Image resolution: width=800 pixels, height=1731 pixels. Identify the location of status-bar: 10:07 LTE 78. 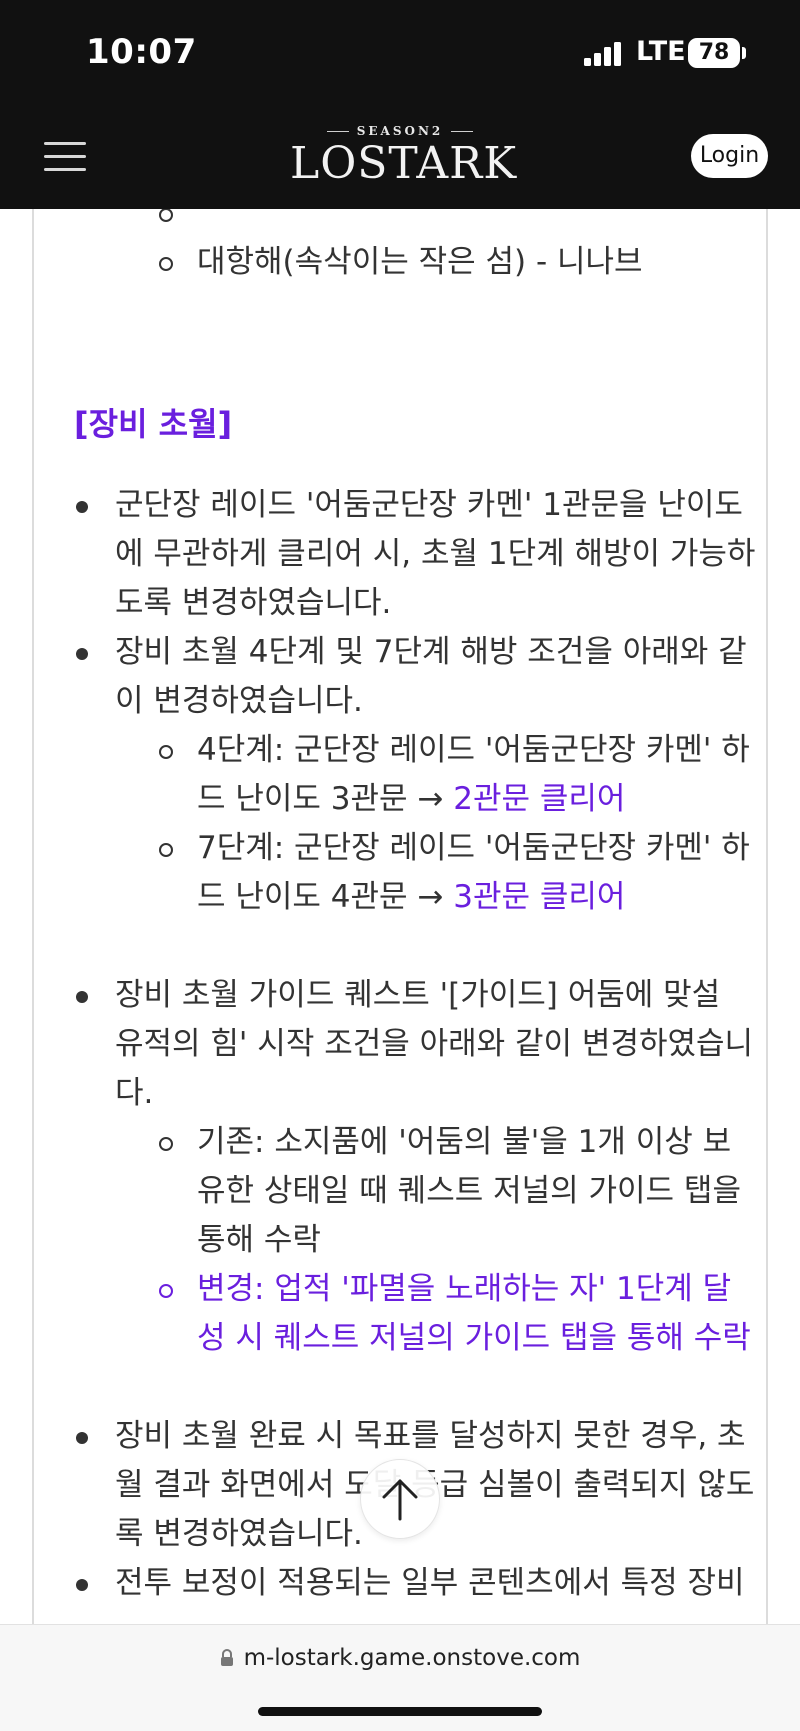
(400, 52).